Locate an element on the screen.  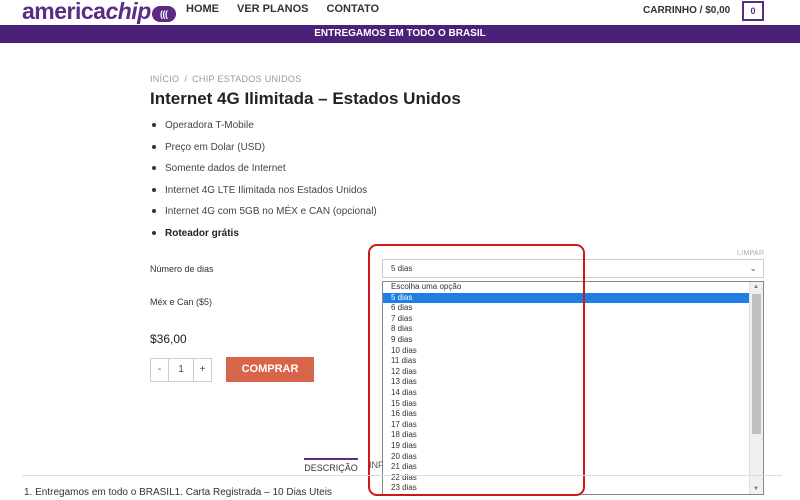
cart-link: CARRINHO / $0,00 is located at coordinates (686, 10).